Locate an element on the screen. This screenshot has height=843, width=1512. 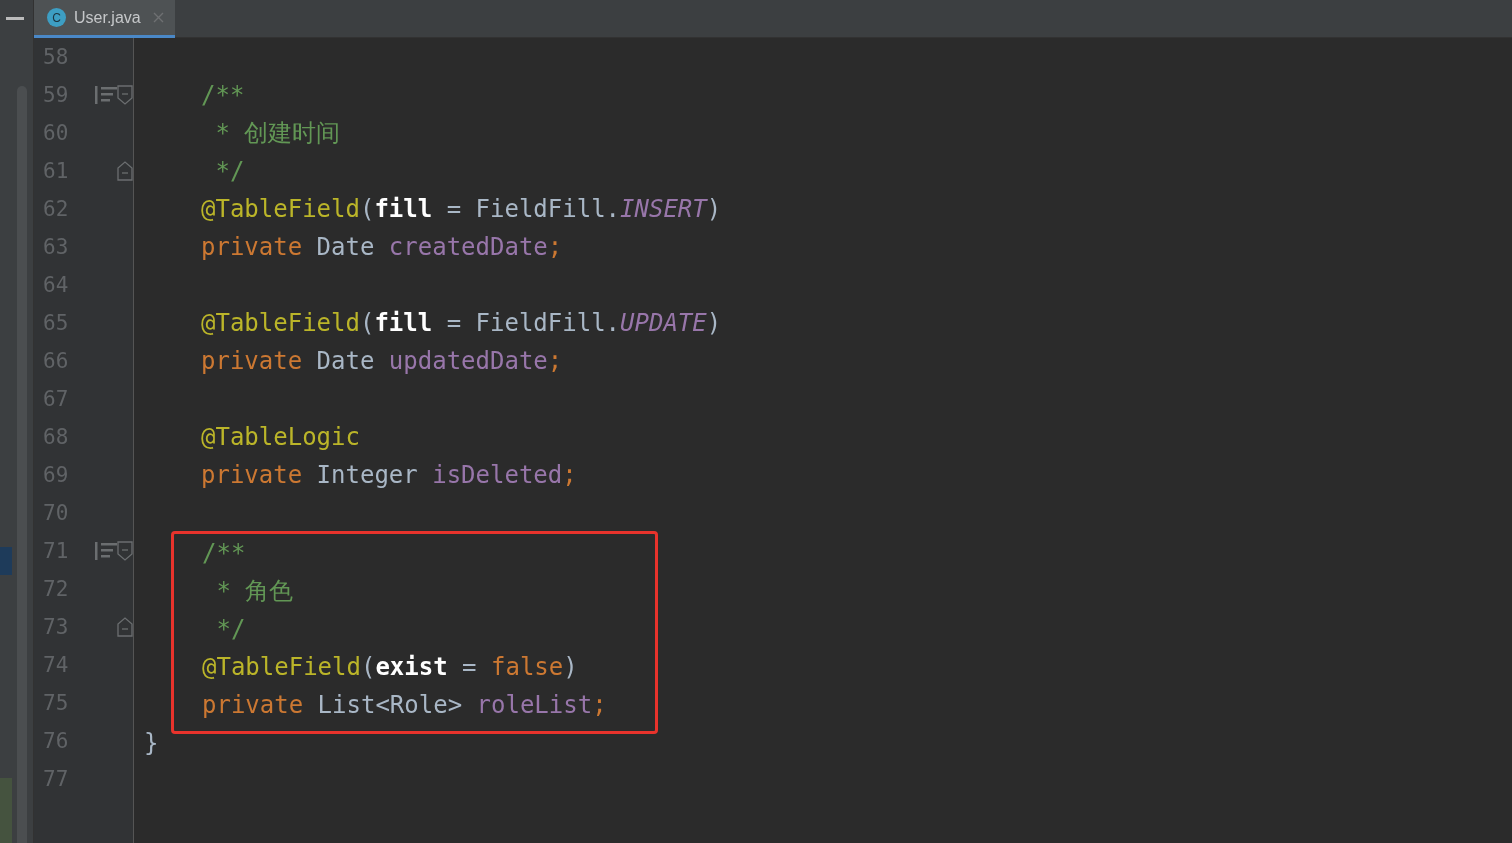
file-tab: C User.java is located at coordinates (104, 19).